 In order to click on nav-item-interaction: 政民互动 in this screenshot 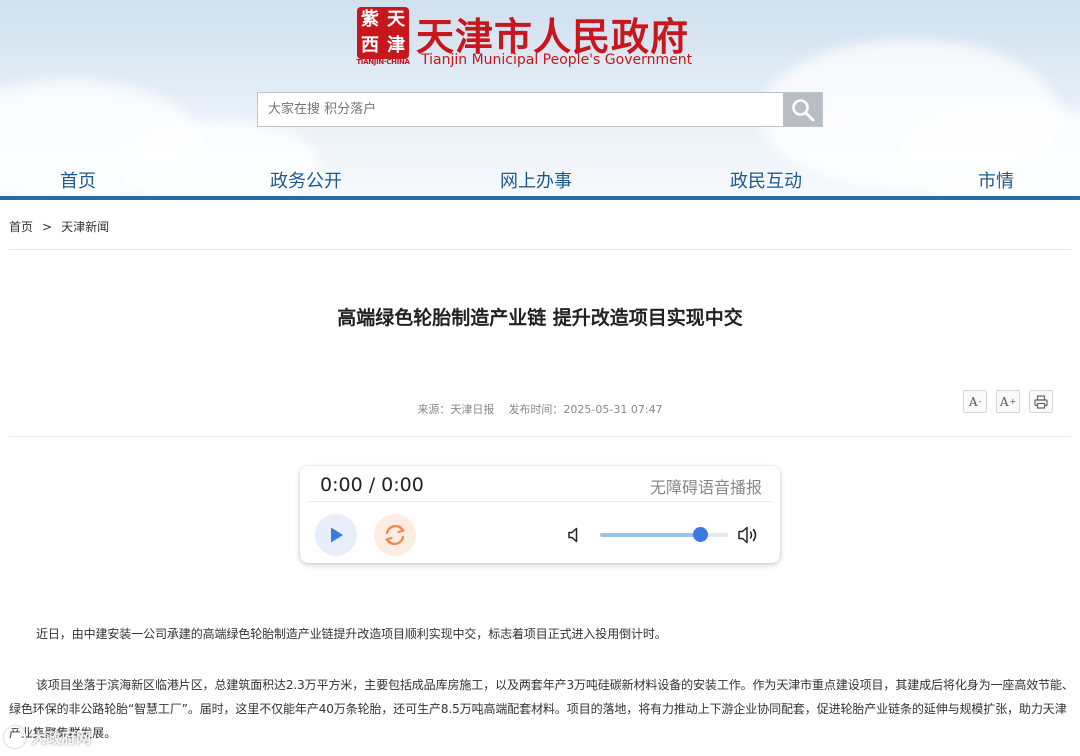, I will do `click(766, 180)`.